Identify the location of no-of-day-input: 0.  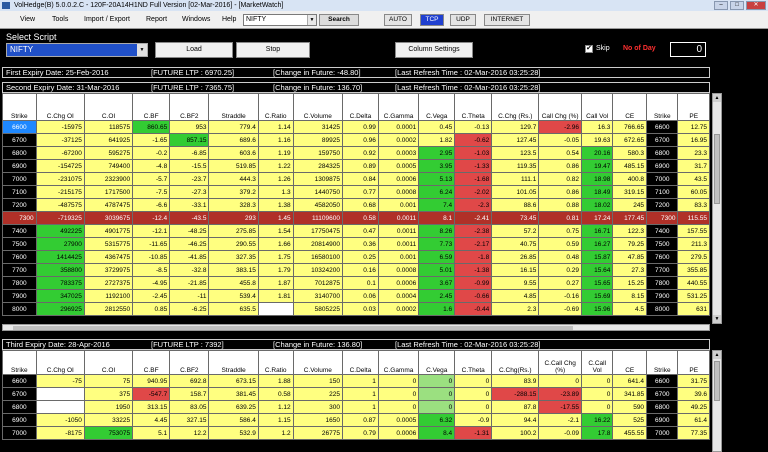
(688, 49).